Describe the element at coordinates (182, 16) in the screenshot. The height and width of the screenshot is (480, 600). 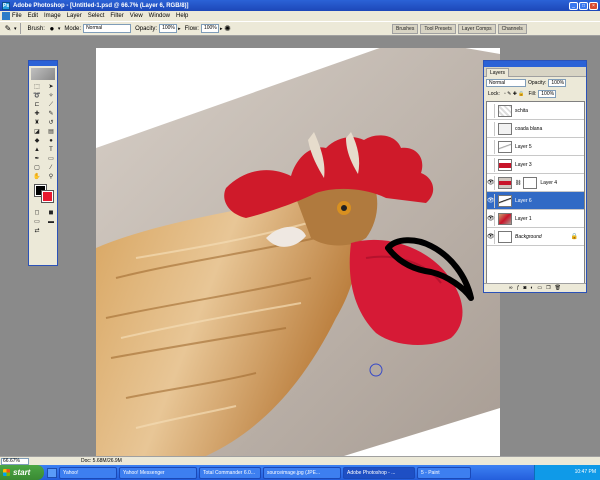
I see `menu-help: Help` at that location.